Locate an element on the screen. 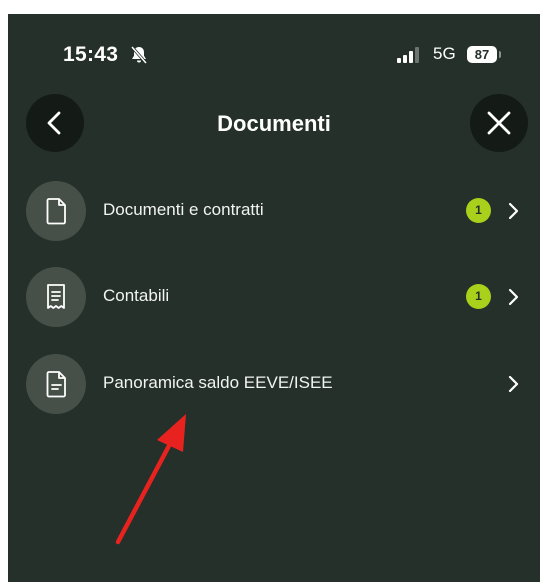 Image resolution: width=548 pixels, height=582 pixels. annotation-arrow-icon is located at coordinates (150, 479).